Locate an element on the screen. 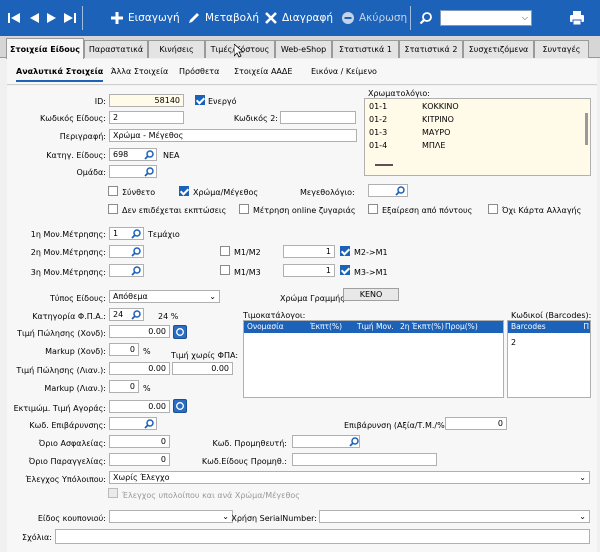  m1m2-label: Μ1/Μ2 is located at coordinates (247, 252).